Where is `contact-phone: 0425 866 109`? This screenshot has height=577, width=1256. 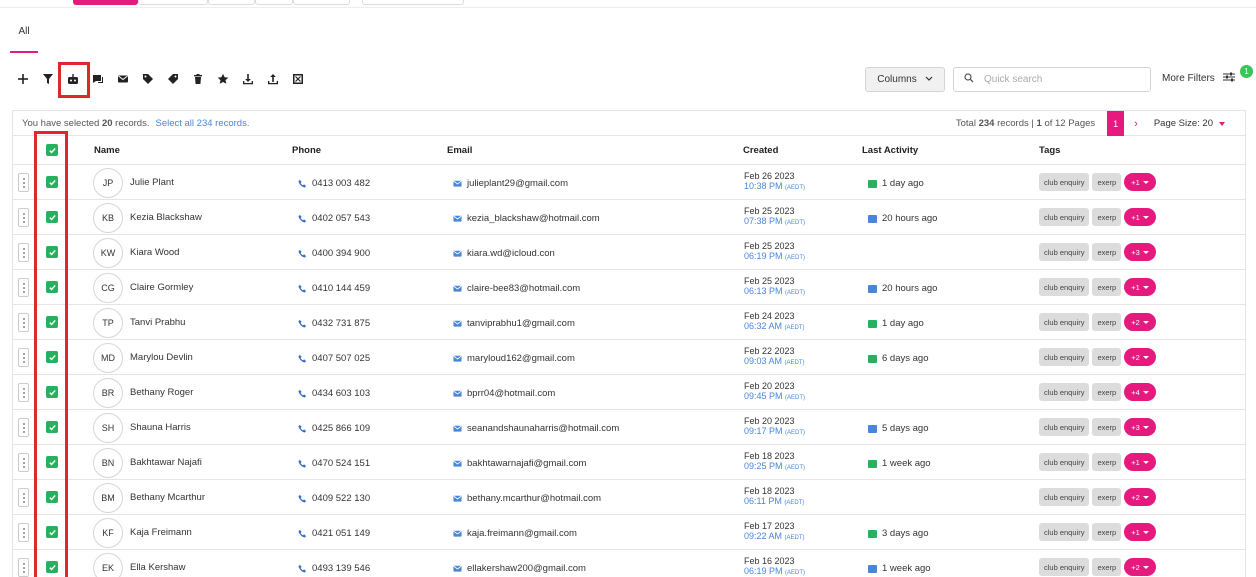 contact-phone: 0425 866 109 is located at coordinates (334, 428).